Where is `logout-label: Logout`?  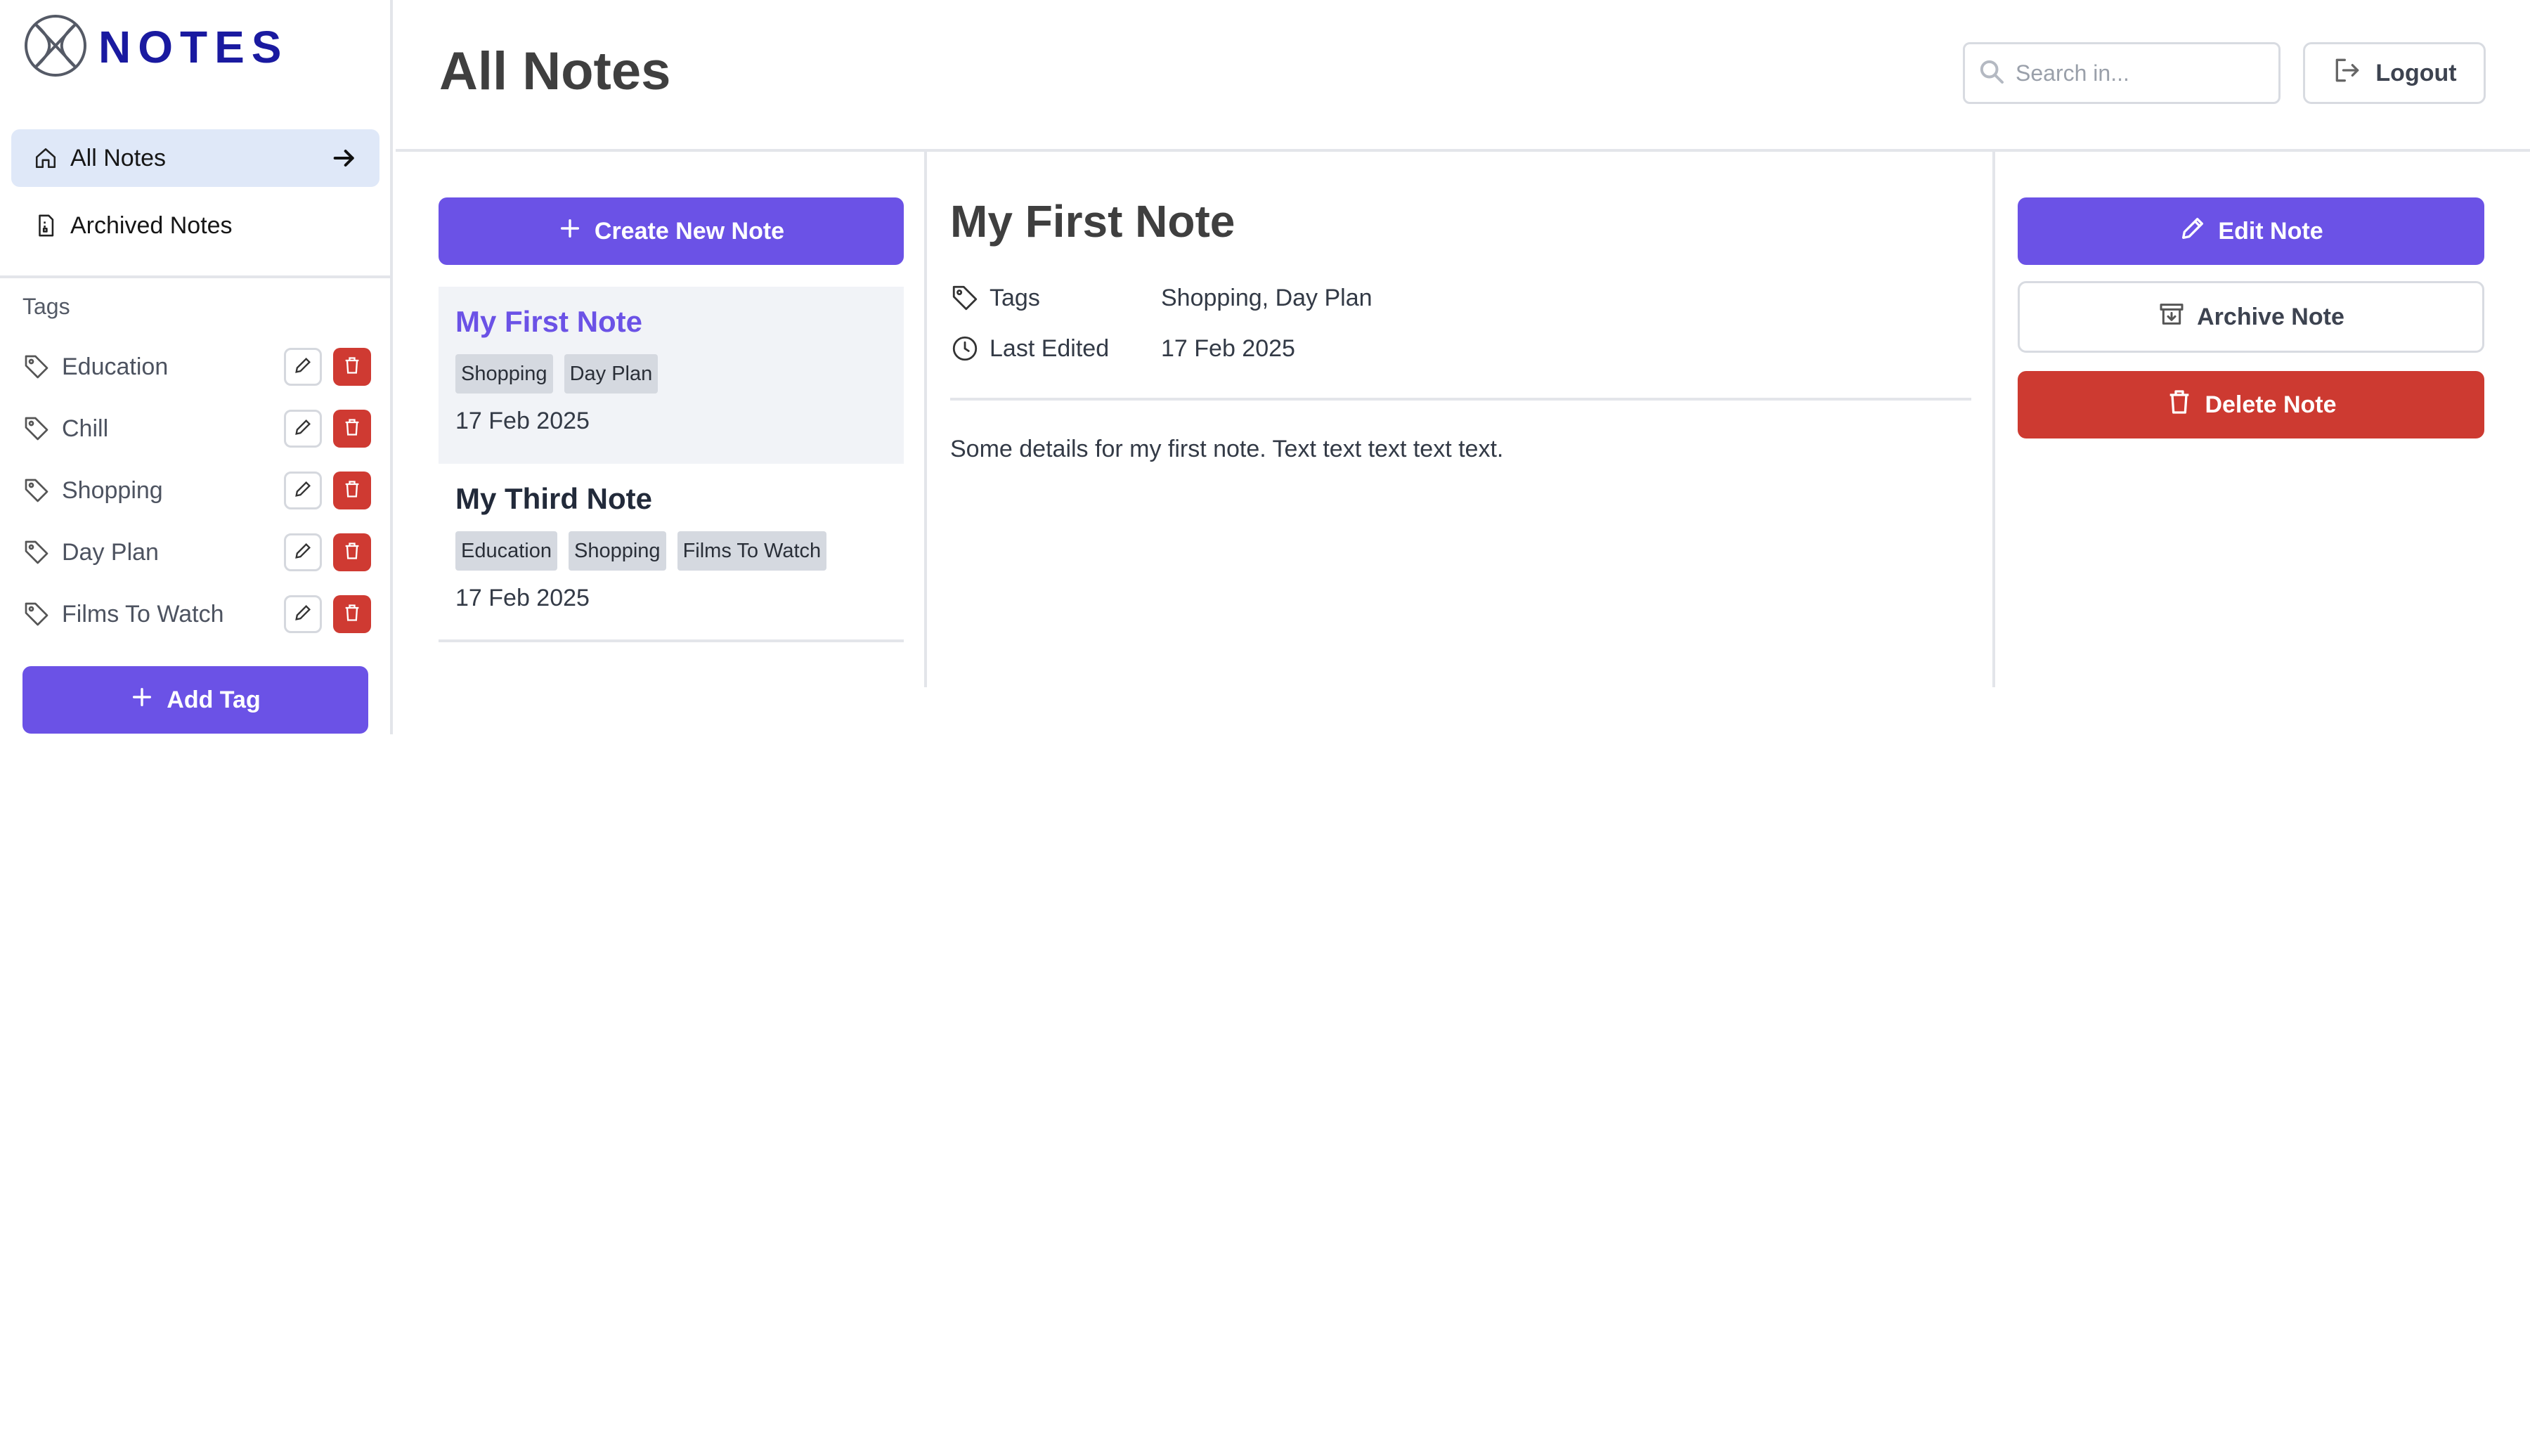
logout-label: Logout is located at coordinates (2416, 72).